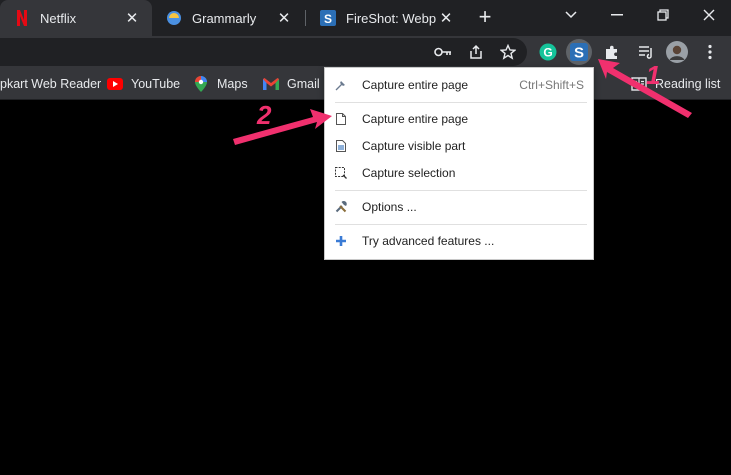  What do you see at coordinates (115, 84) in the screenshot?
I see `youtube-icon` at bounding box center [115, 84].